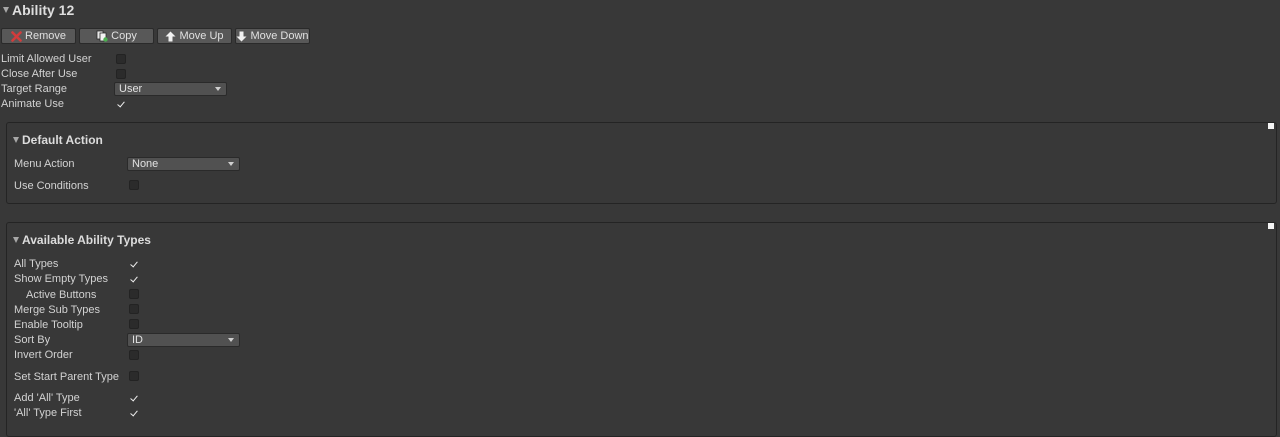  Describe the element at coordinates (124, 36) in the screenshot. I see `copy-button-label: Copy` at that location.